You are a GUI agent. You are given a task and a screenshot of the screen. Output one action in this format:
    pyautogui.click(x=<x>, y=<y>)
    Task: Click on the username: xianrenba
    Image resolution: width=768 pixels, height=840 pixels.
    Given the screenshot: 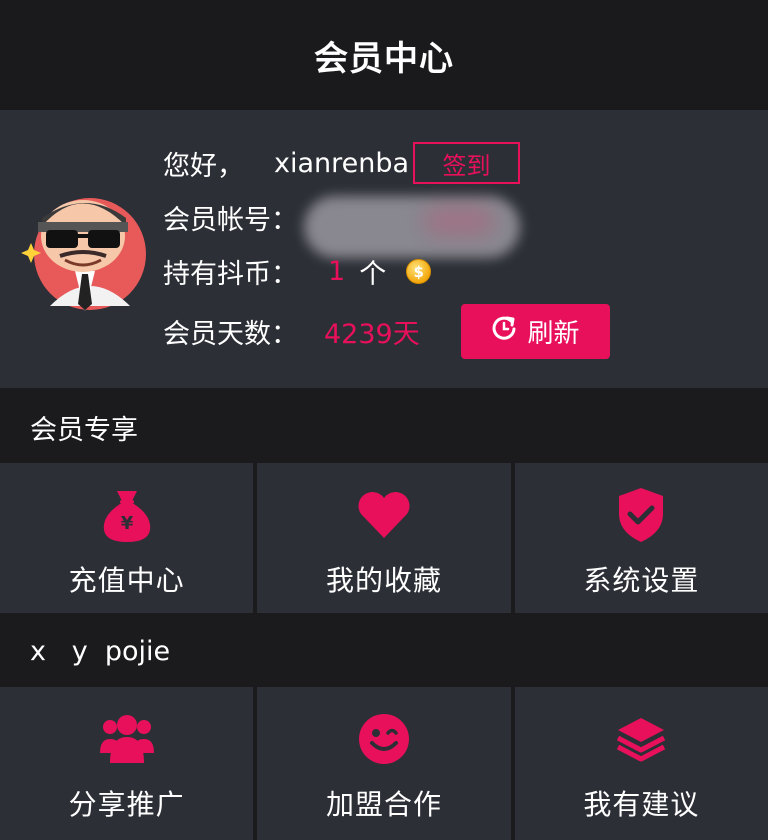 What is the action you would take?
    pyautogui.click(x=342, y=163)
    